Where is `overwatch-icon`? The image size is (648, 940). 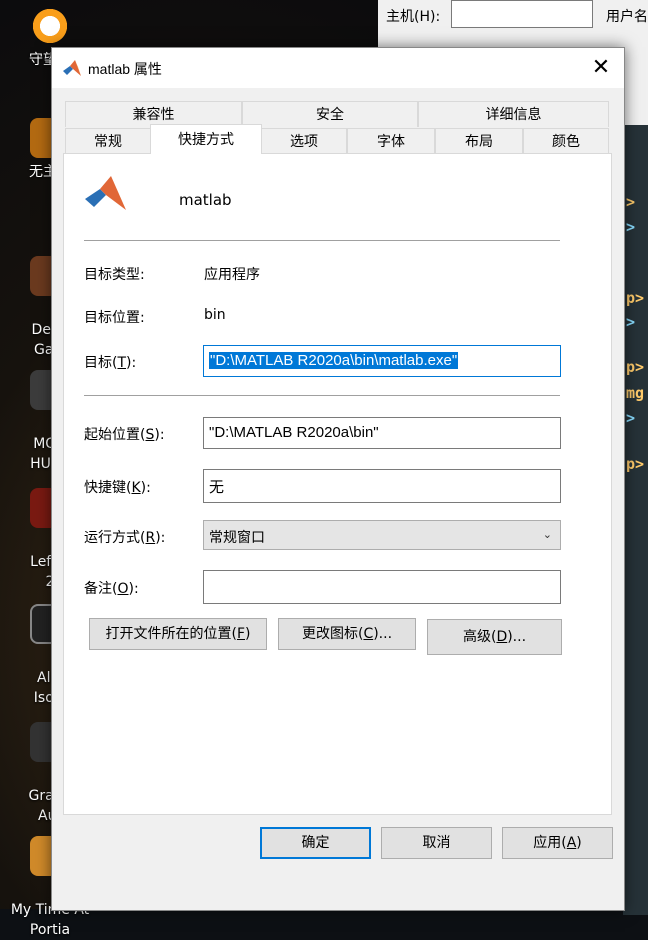
overwatch-icon is located at coordinates (50, 26).